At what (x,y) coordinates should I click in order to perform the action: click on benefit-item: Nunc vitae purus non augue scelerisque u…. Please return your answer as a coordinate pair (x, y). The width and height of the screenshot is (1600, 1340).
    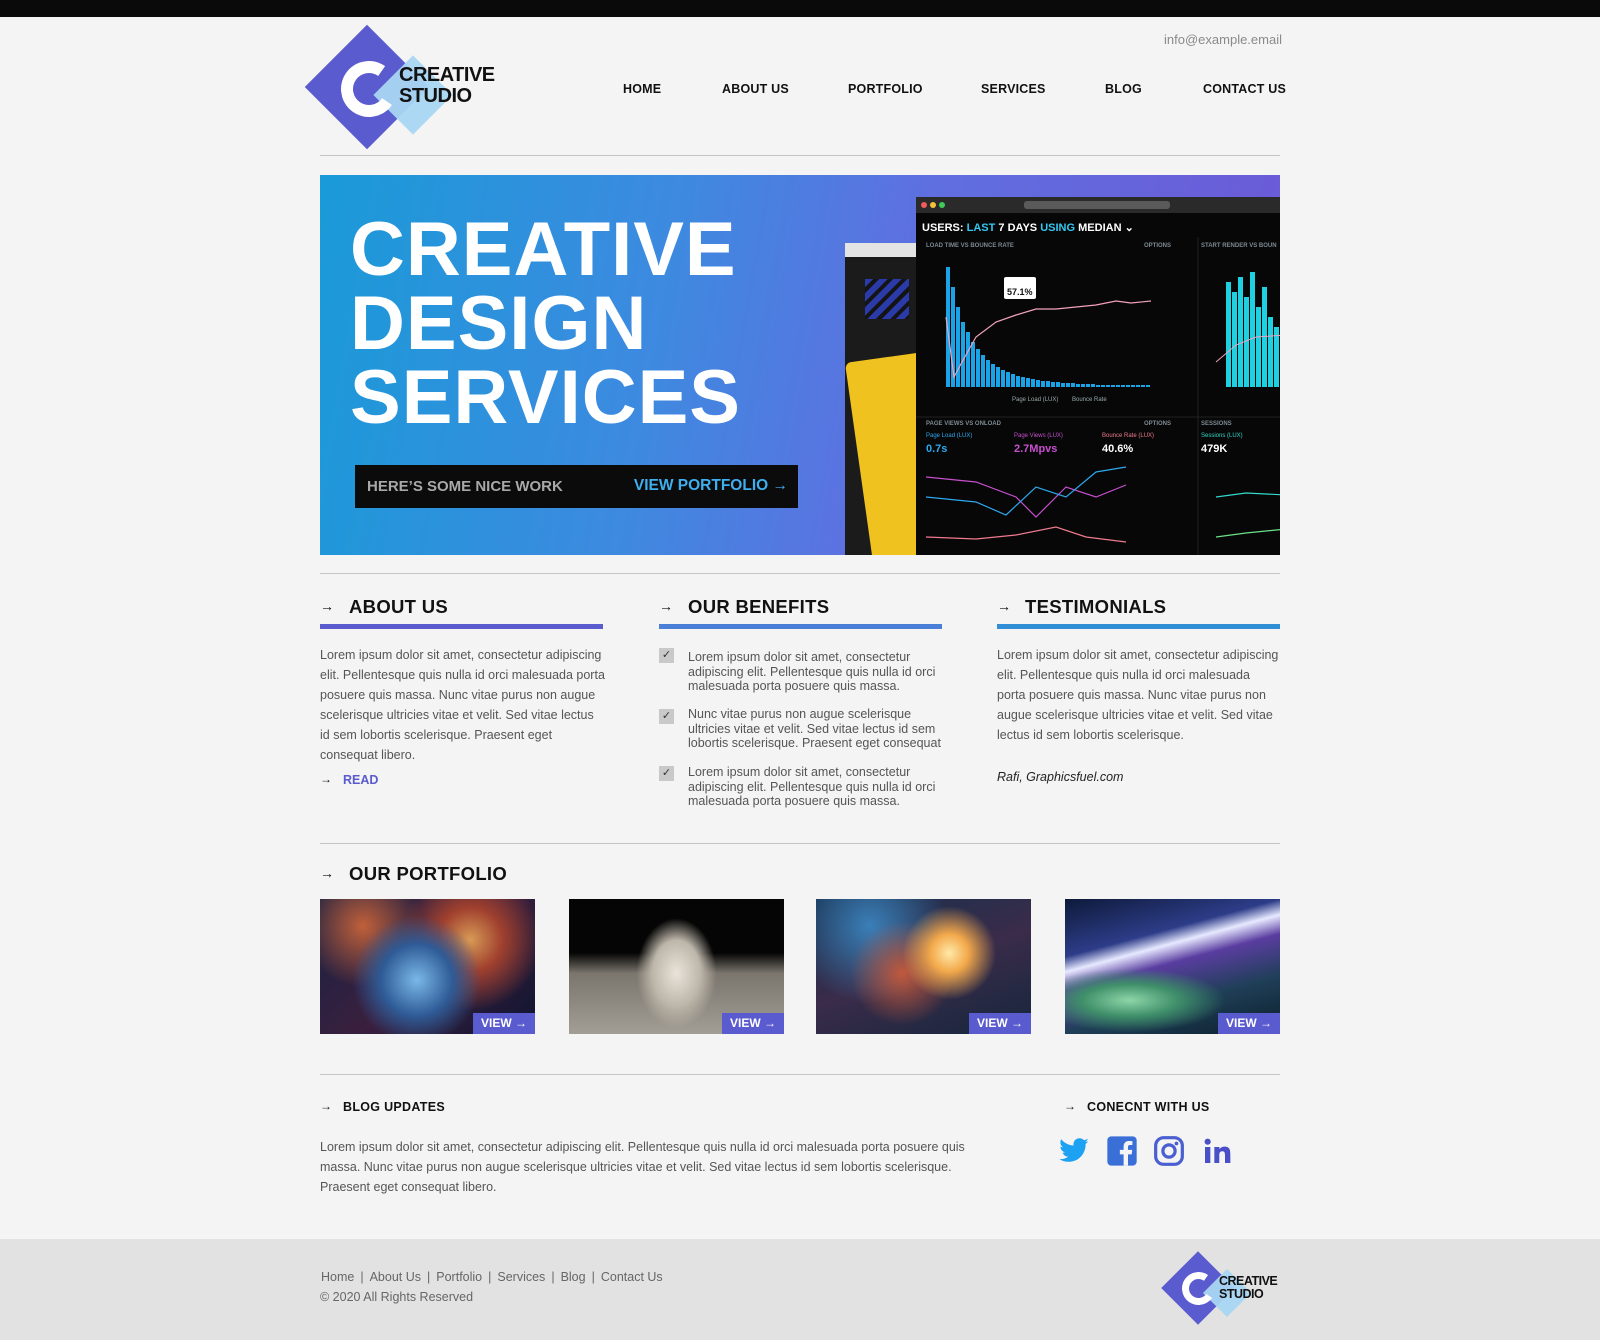
    Looking at the image, I should click on (814, 728).